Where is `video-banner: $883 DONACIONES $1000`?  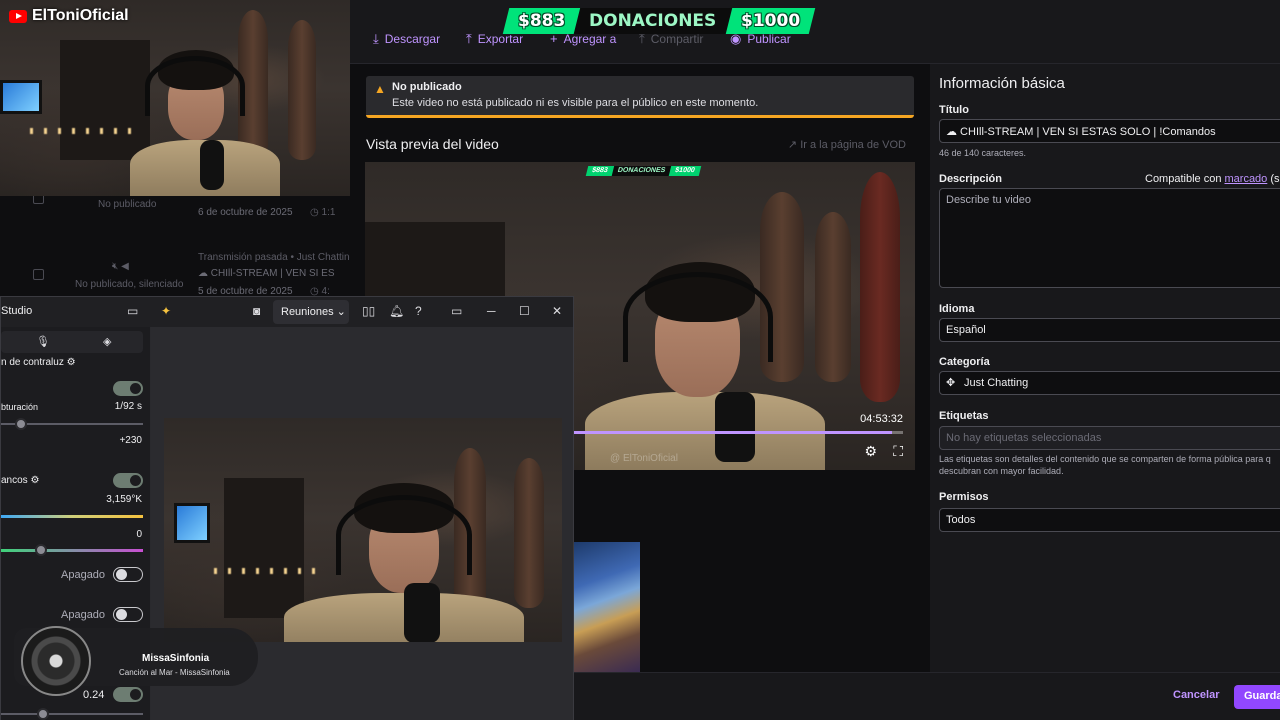
video-banner: $883 DONACIONES $1000 is located at coordinates (643, 171).